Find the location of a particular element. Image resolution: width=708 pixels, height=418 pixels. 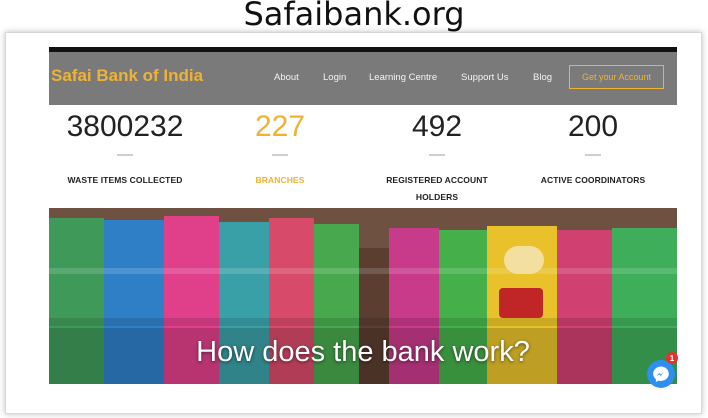

nav-login: Login is located at coordinates (334, 77).